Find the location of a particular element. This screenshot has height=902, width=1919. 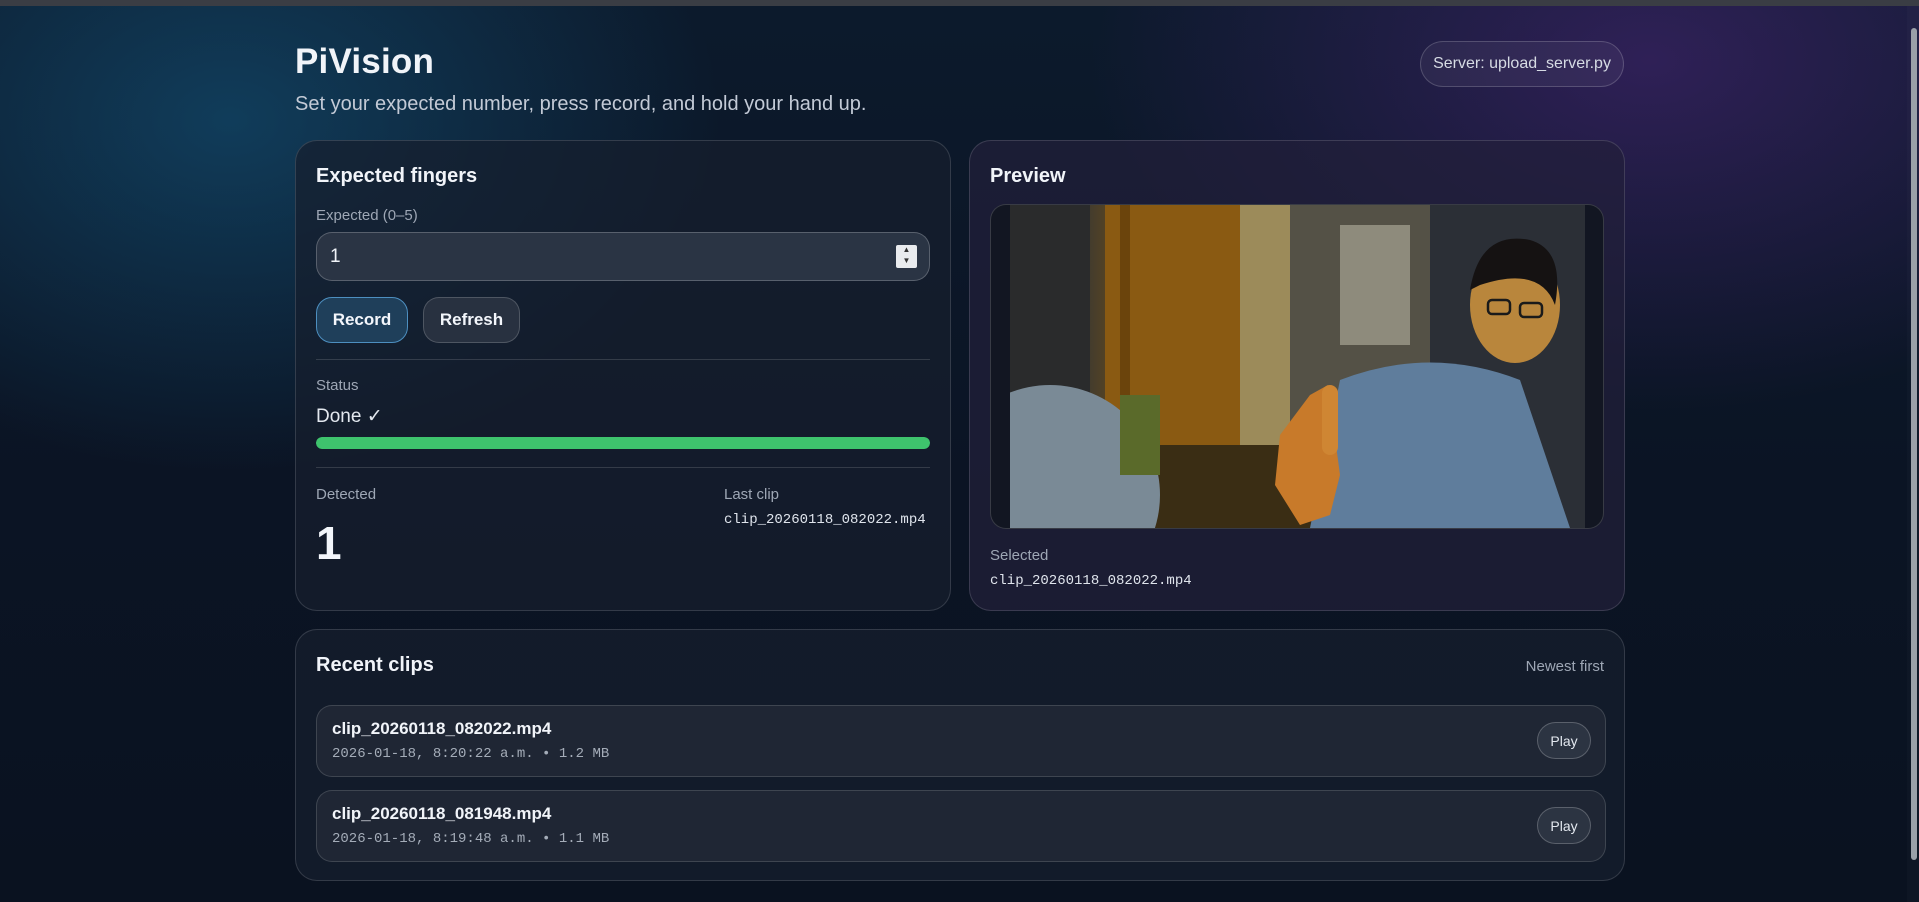

detected-count: 1 is located at coordinates (329, 543).